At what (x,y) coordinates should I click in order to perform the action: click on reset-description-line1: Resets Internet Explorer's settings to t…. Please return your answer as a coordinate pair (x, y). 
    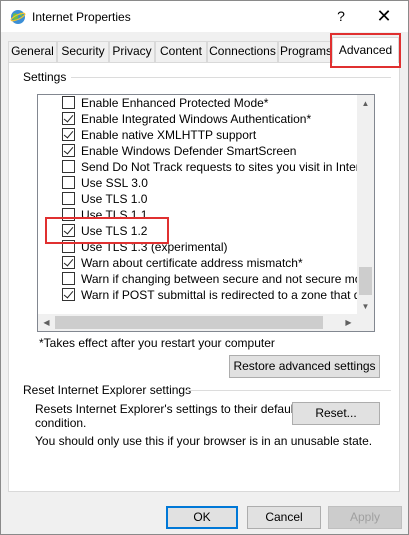
    Looking at the image, I should click on (166, 409).